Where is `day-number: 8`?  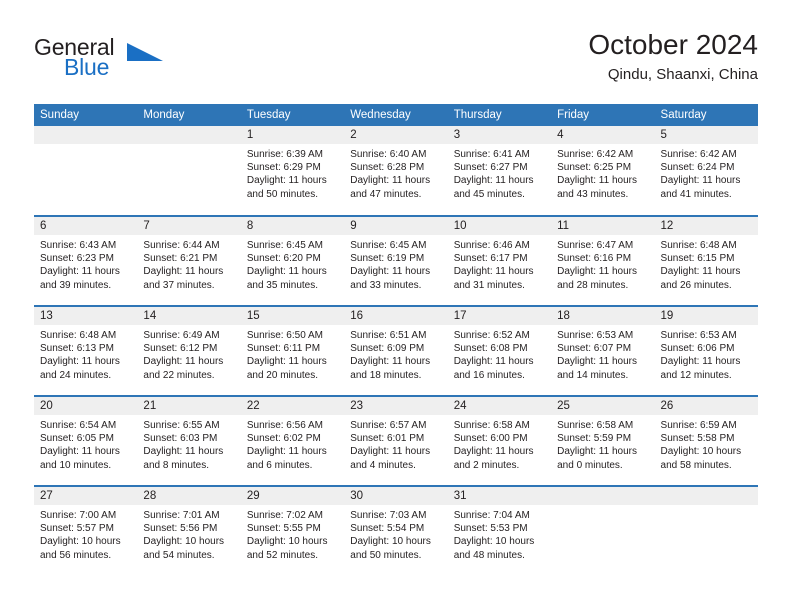 day-number: 8 is located at coordinates (292, 226).